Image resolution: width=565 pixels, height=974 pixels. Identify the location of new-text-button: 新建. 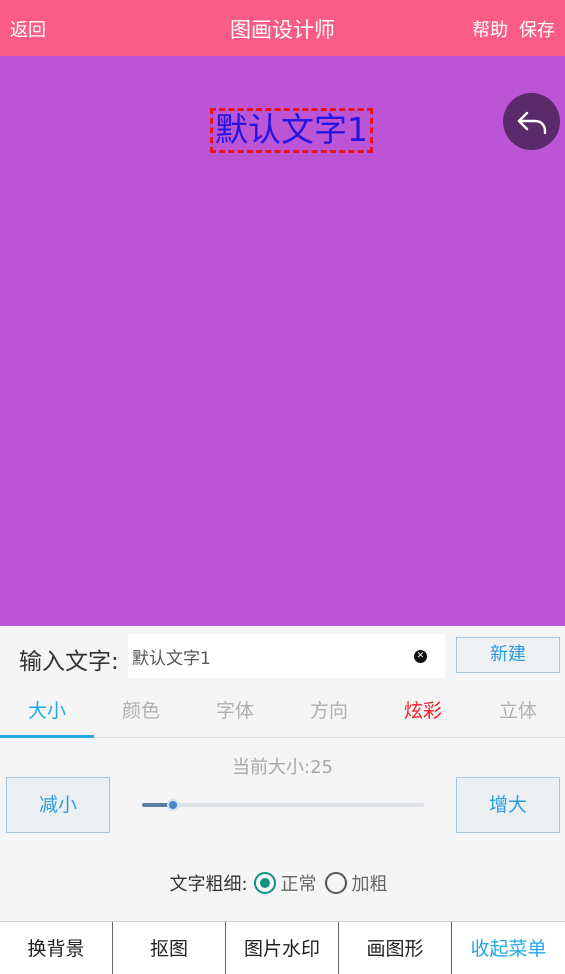
(508, 655).